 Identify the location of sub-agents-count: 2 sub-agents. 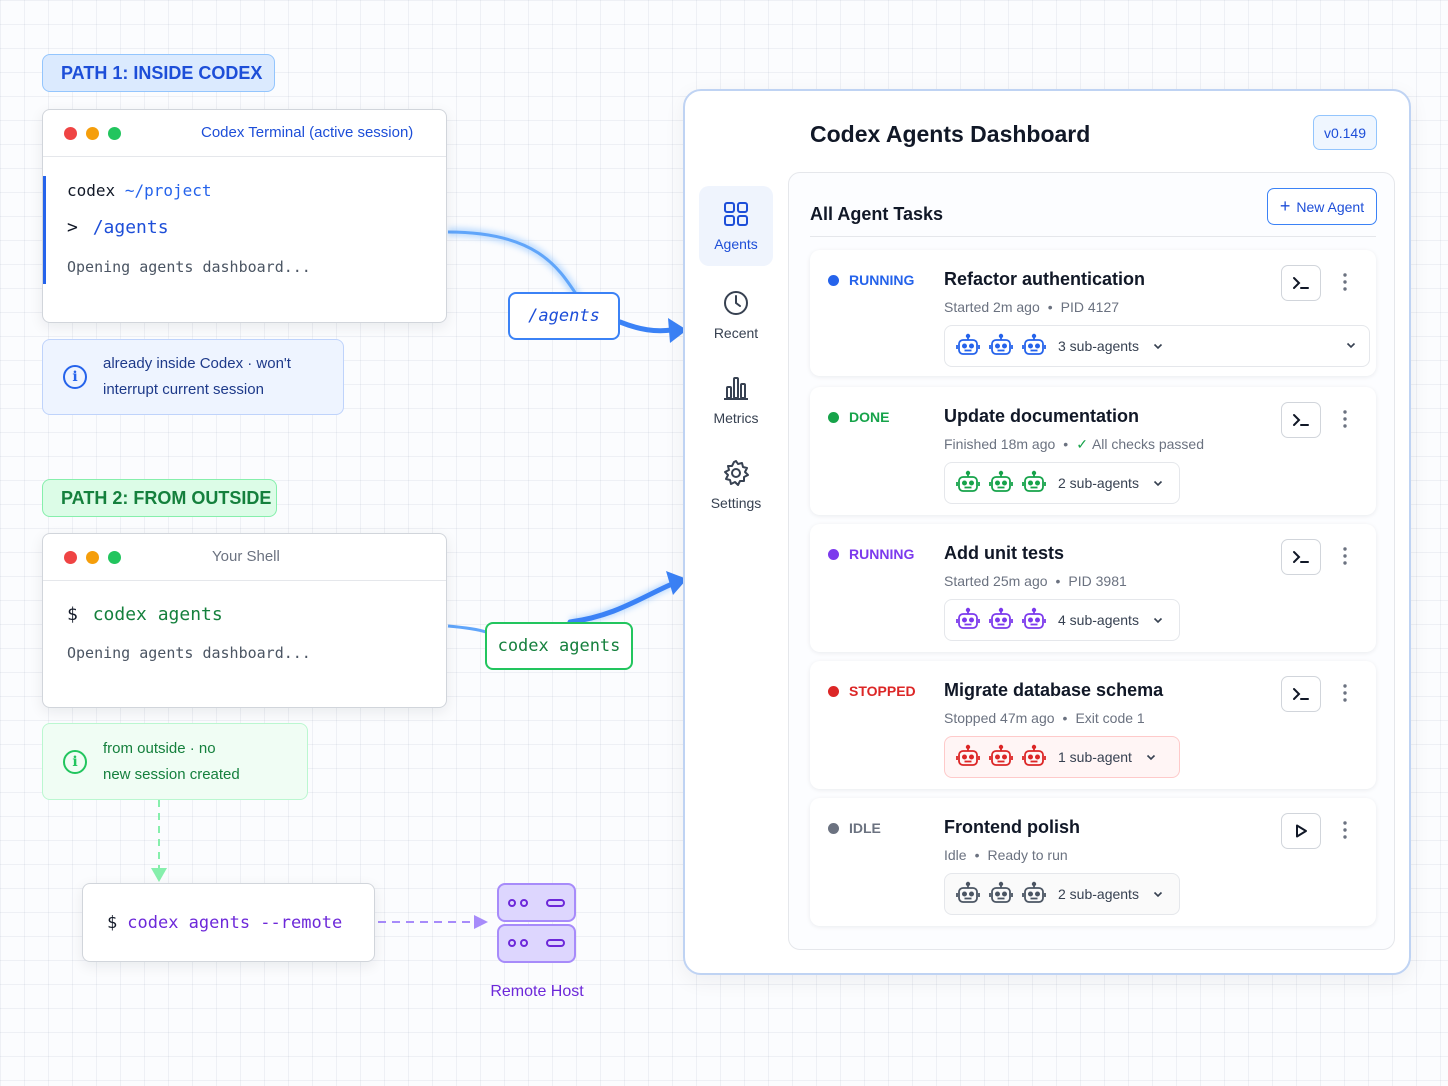
(1098, 894).